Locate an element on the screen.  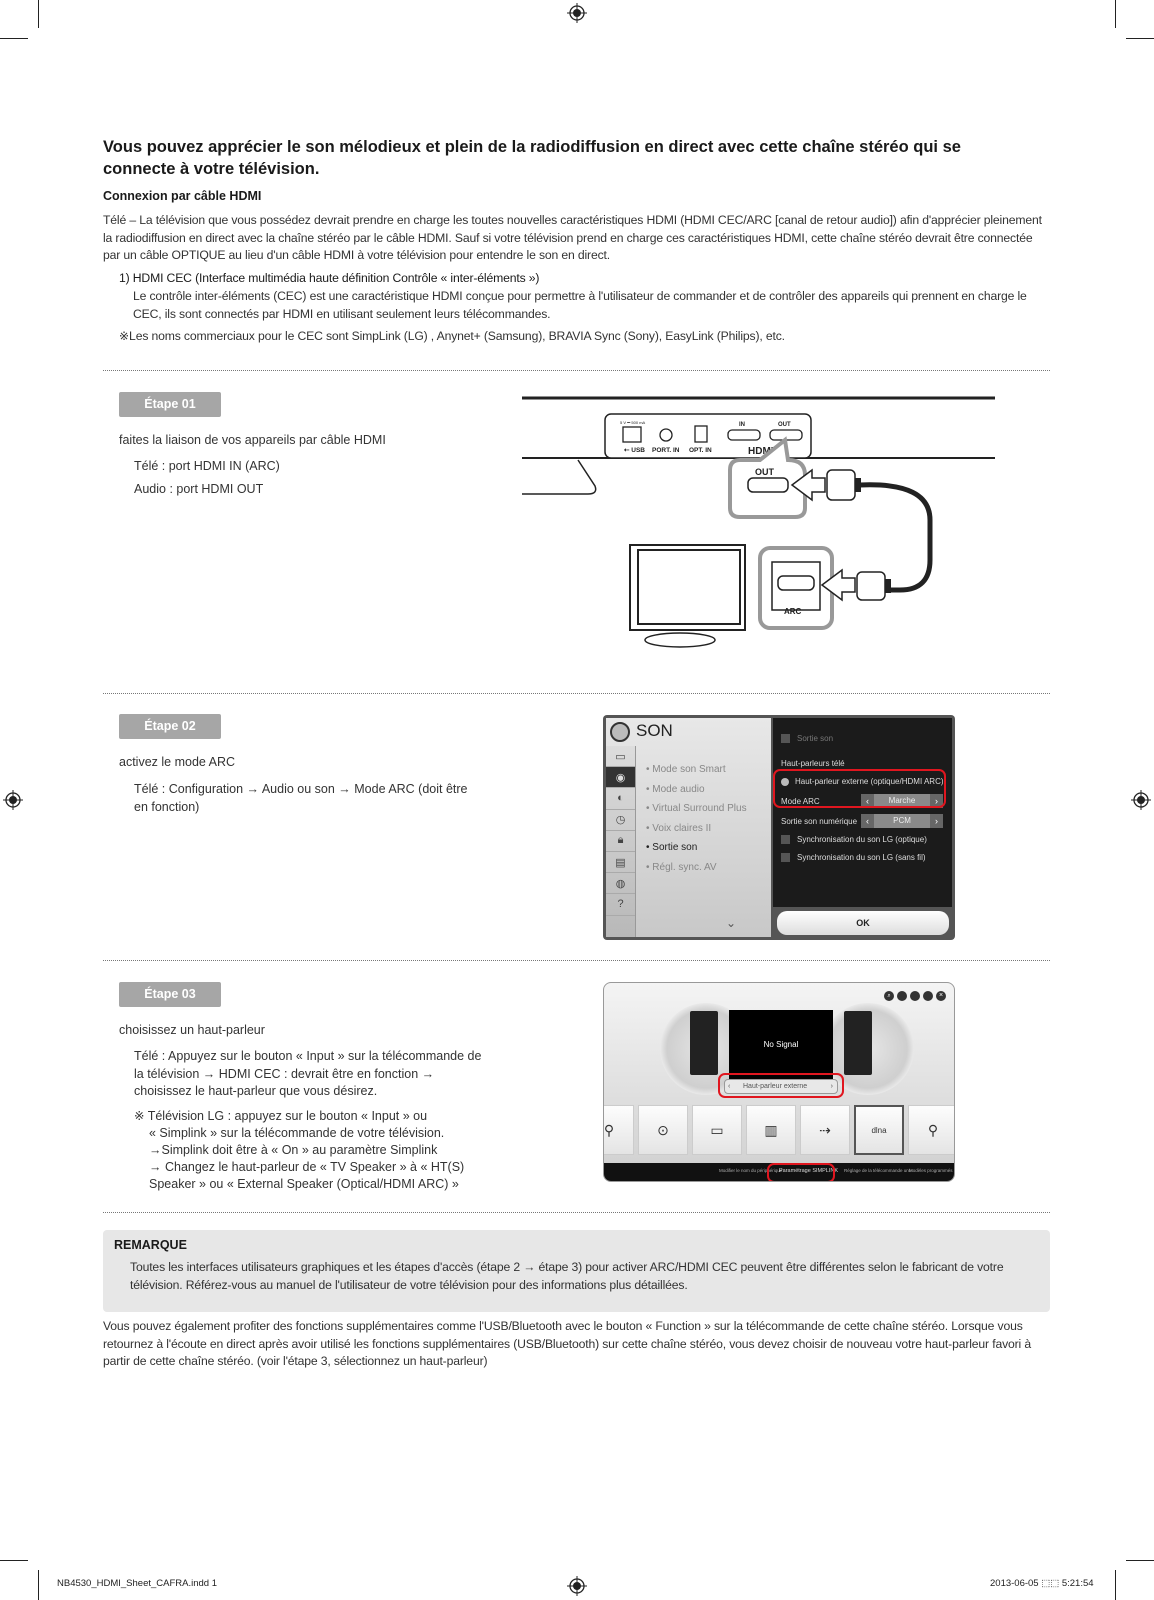
digital-output-label: Sortie son numérique is located at coordinates (819, 821).